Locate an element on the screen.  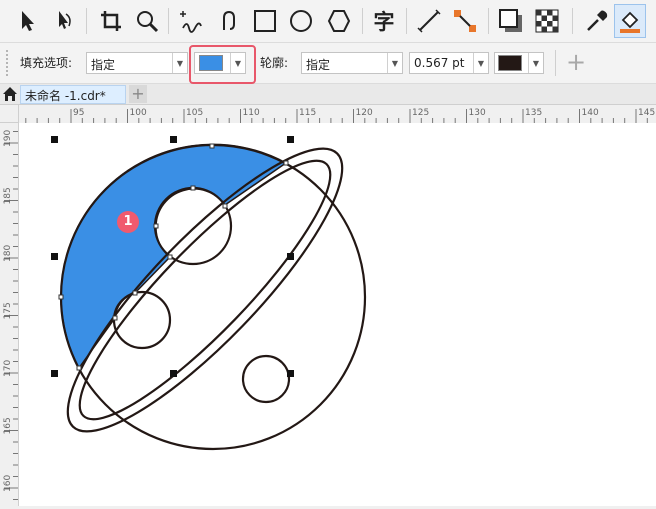
document-tab-label: 未命名 -1.cdr* is located at coordinates (65, 96).